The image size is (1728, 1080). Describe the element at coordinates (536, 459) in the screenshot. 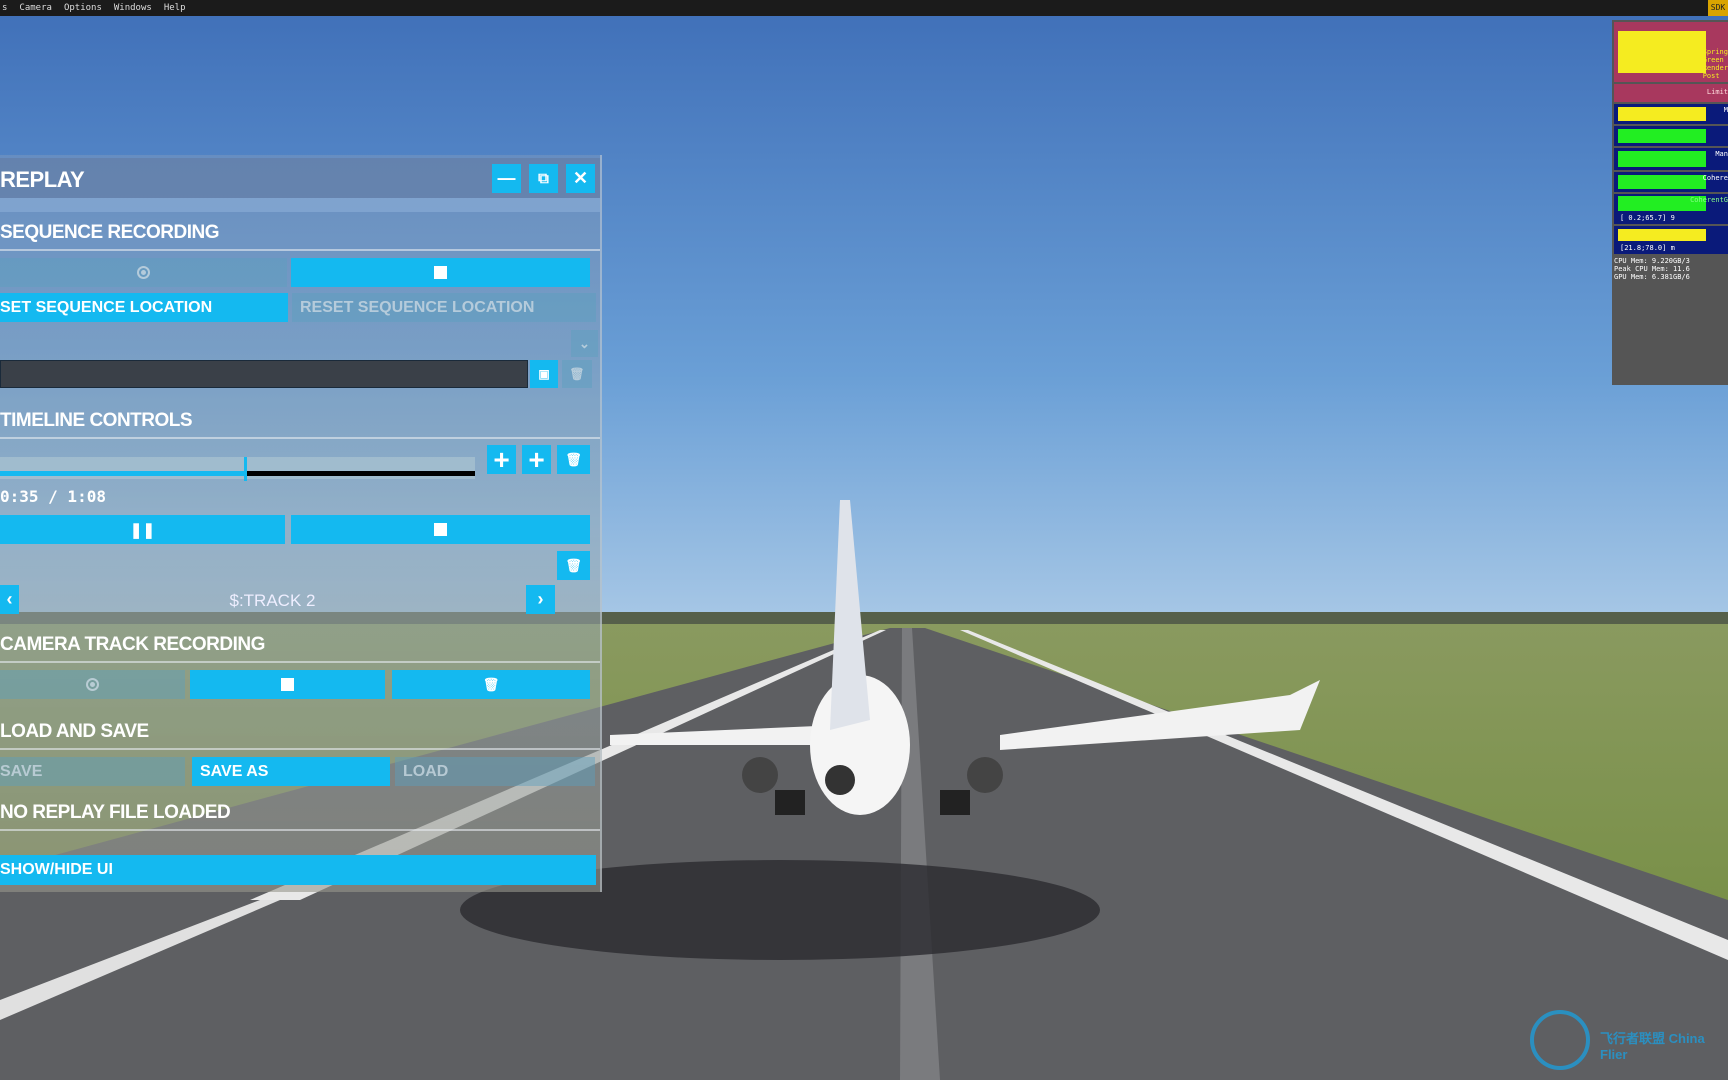

I see `add-marker-button: +` at that location.